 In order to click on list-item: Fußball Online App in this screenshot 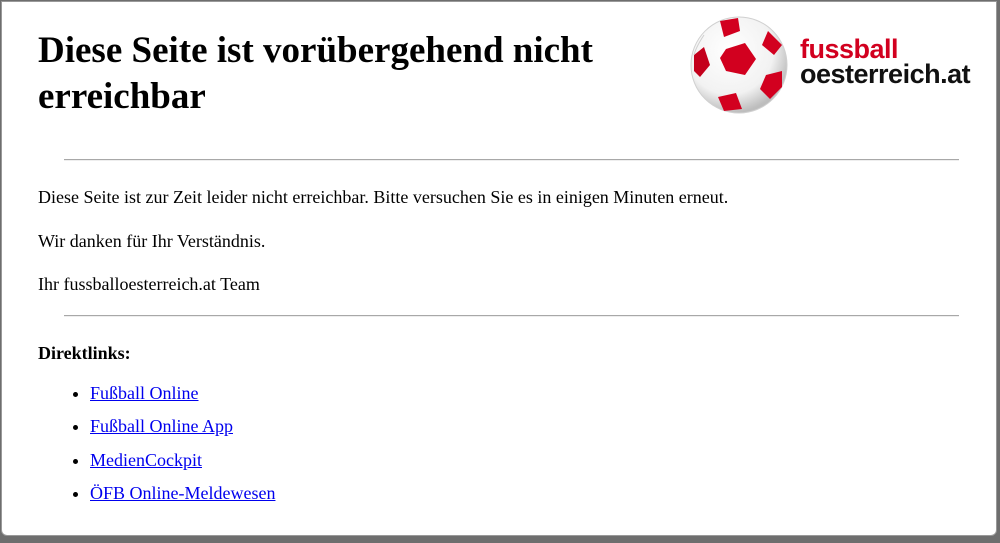, I will do `click(182, 426)`.